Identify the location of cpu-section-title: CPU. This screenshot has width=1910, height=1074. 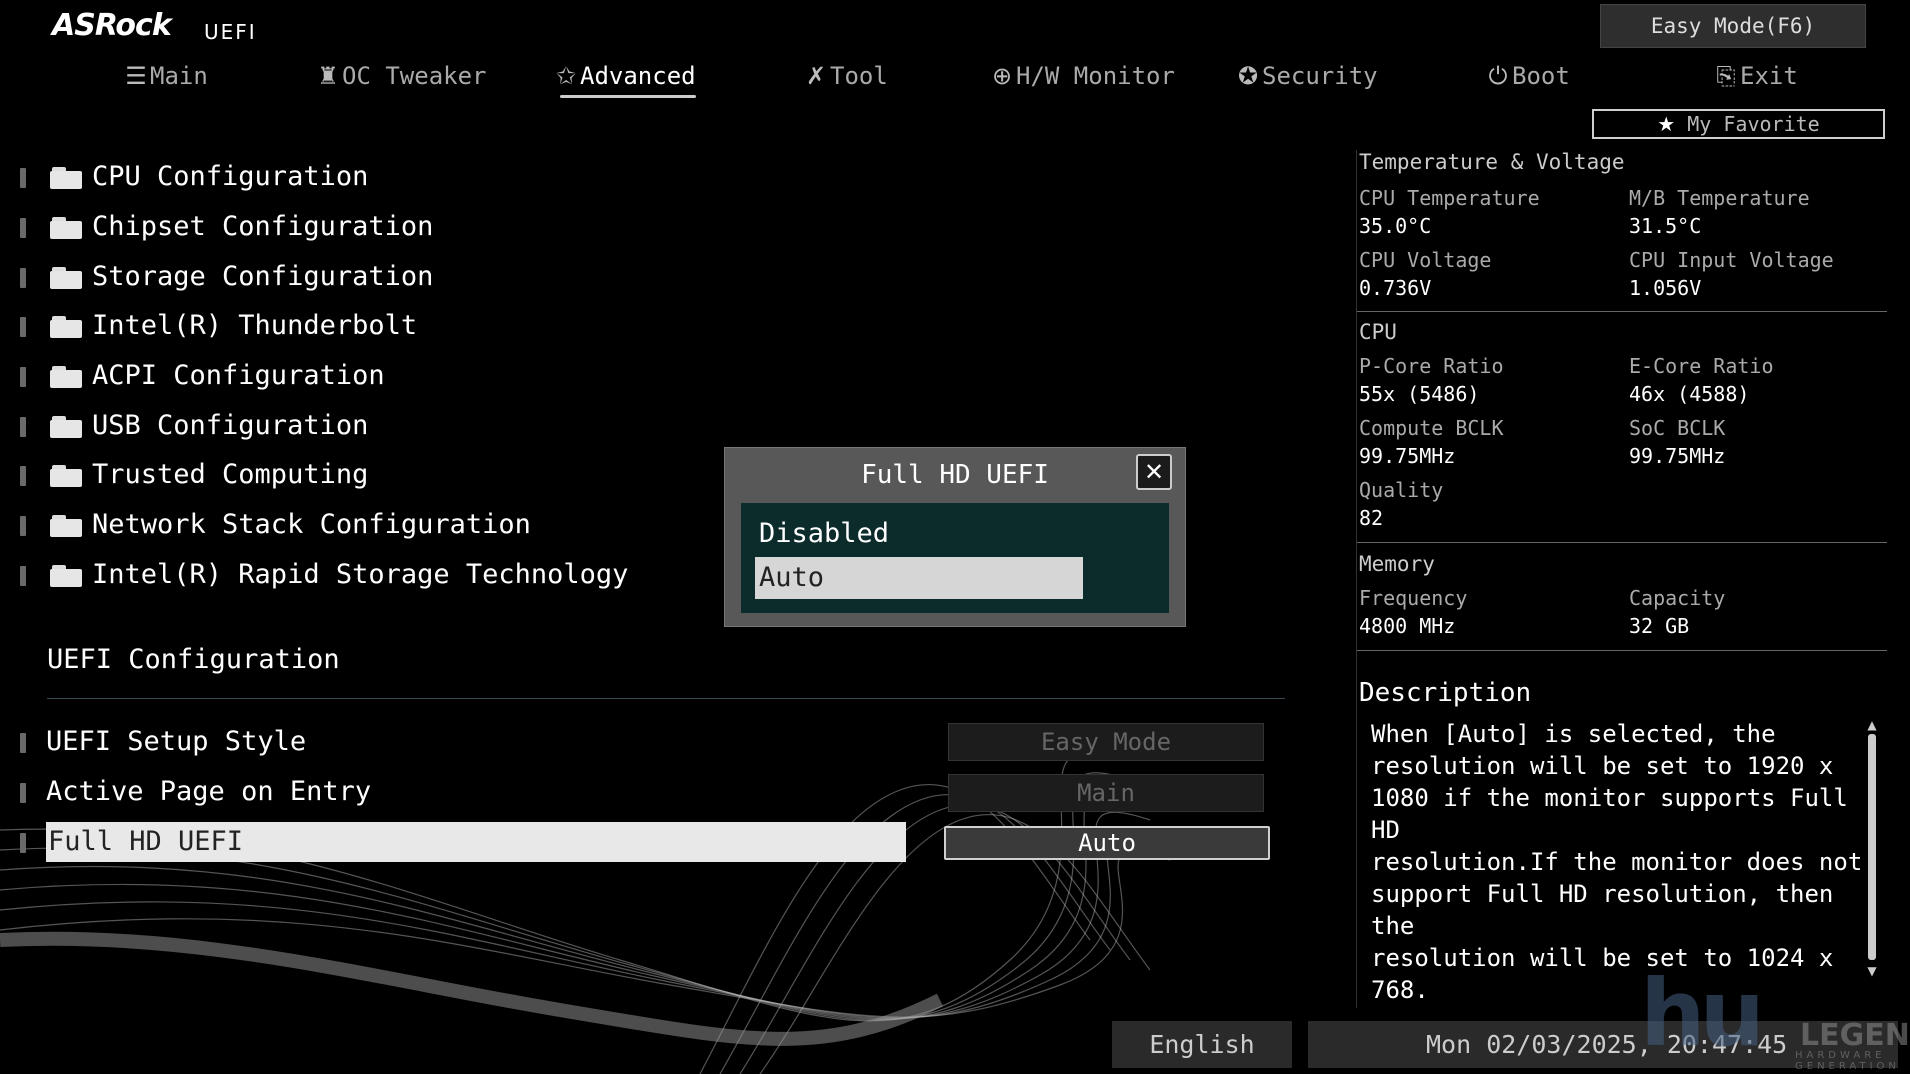
(1378, 332).